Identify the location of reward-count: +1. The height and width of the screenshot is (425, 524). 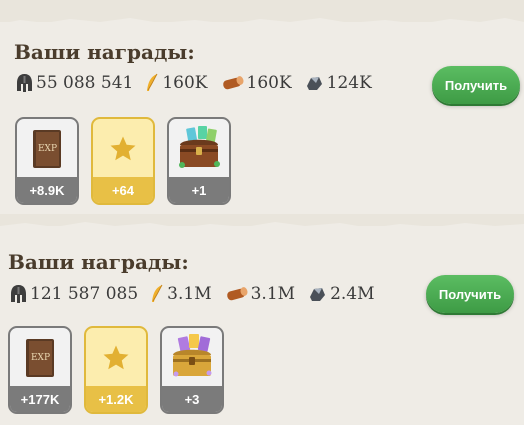
(199, 190).